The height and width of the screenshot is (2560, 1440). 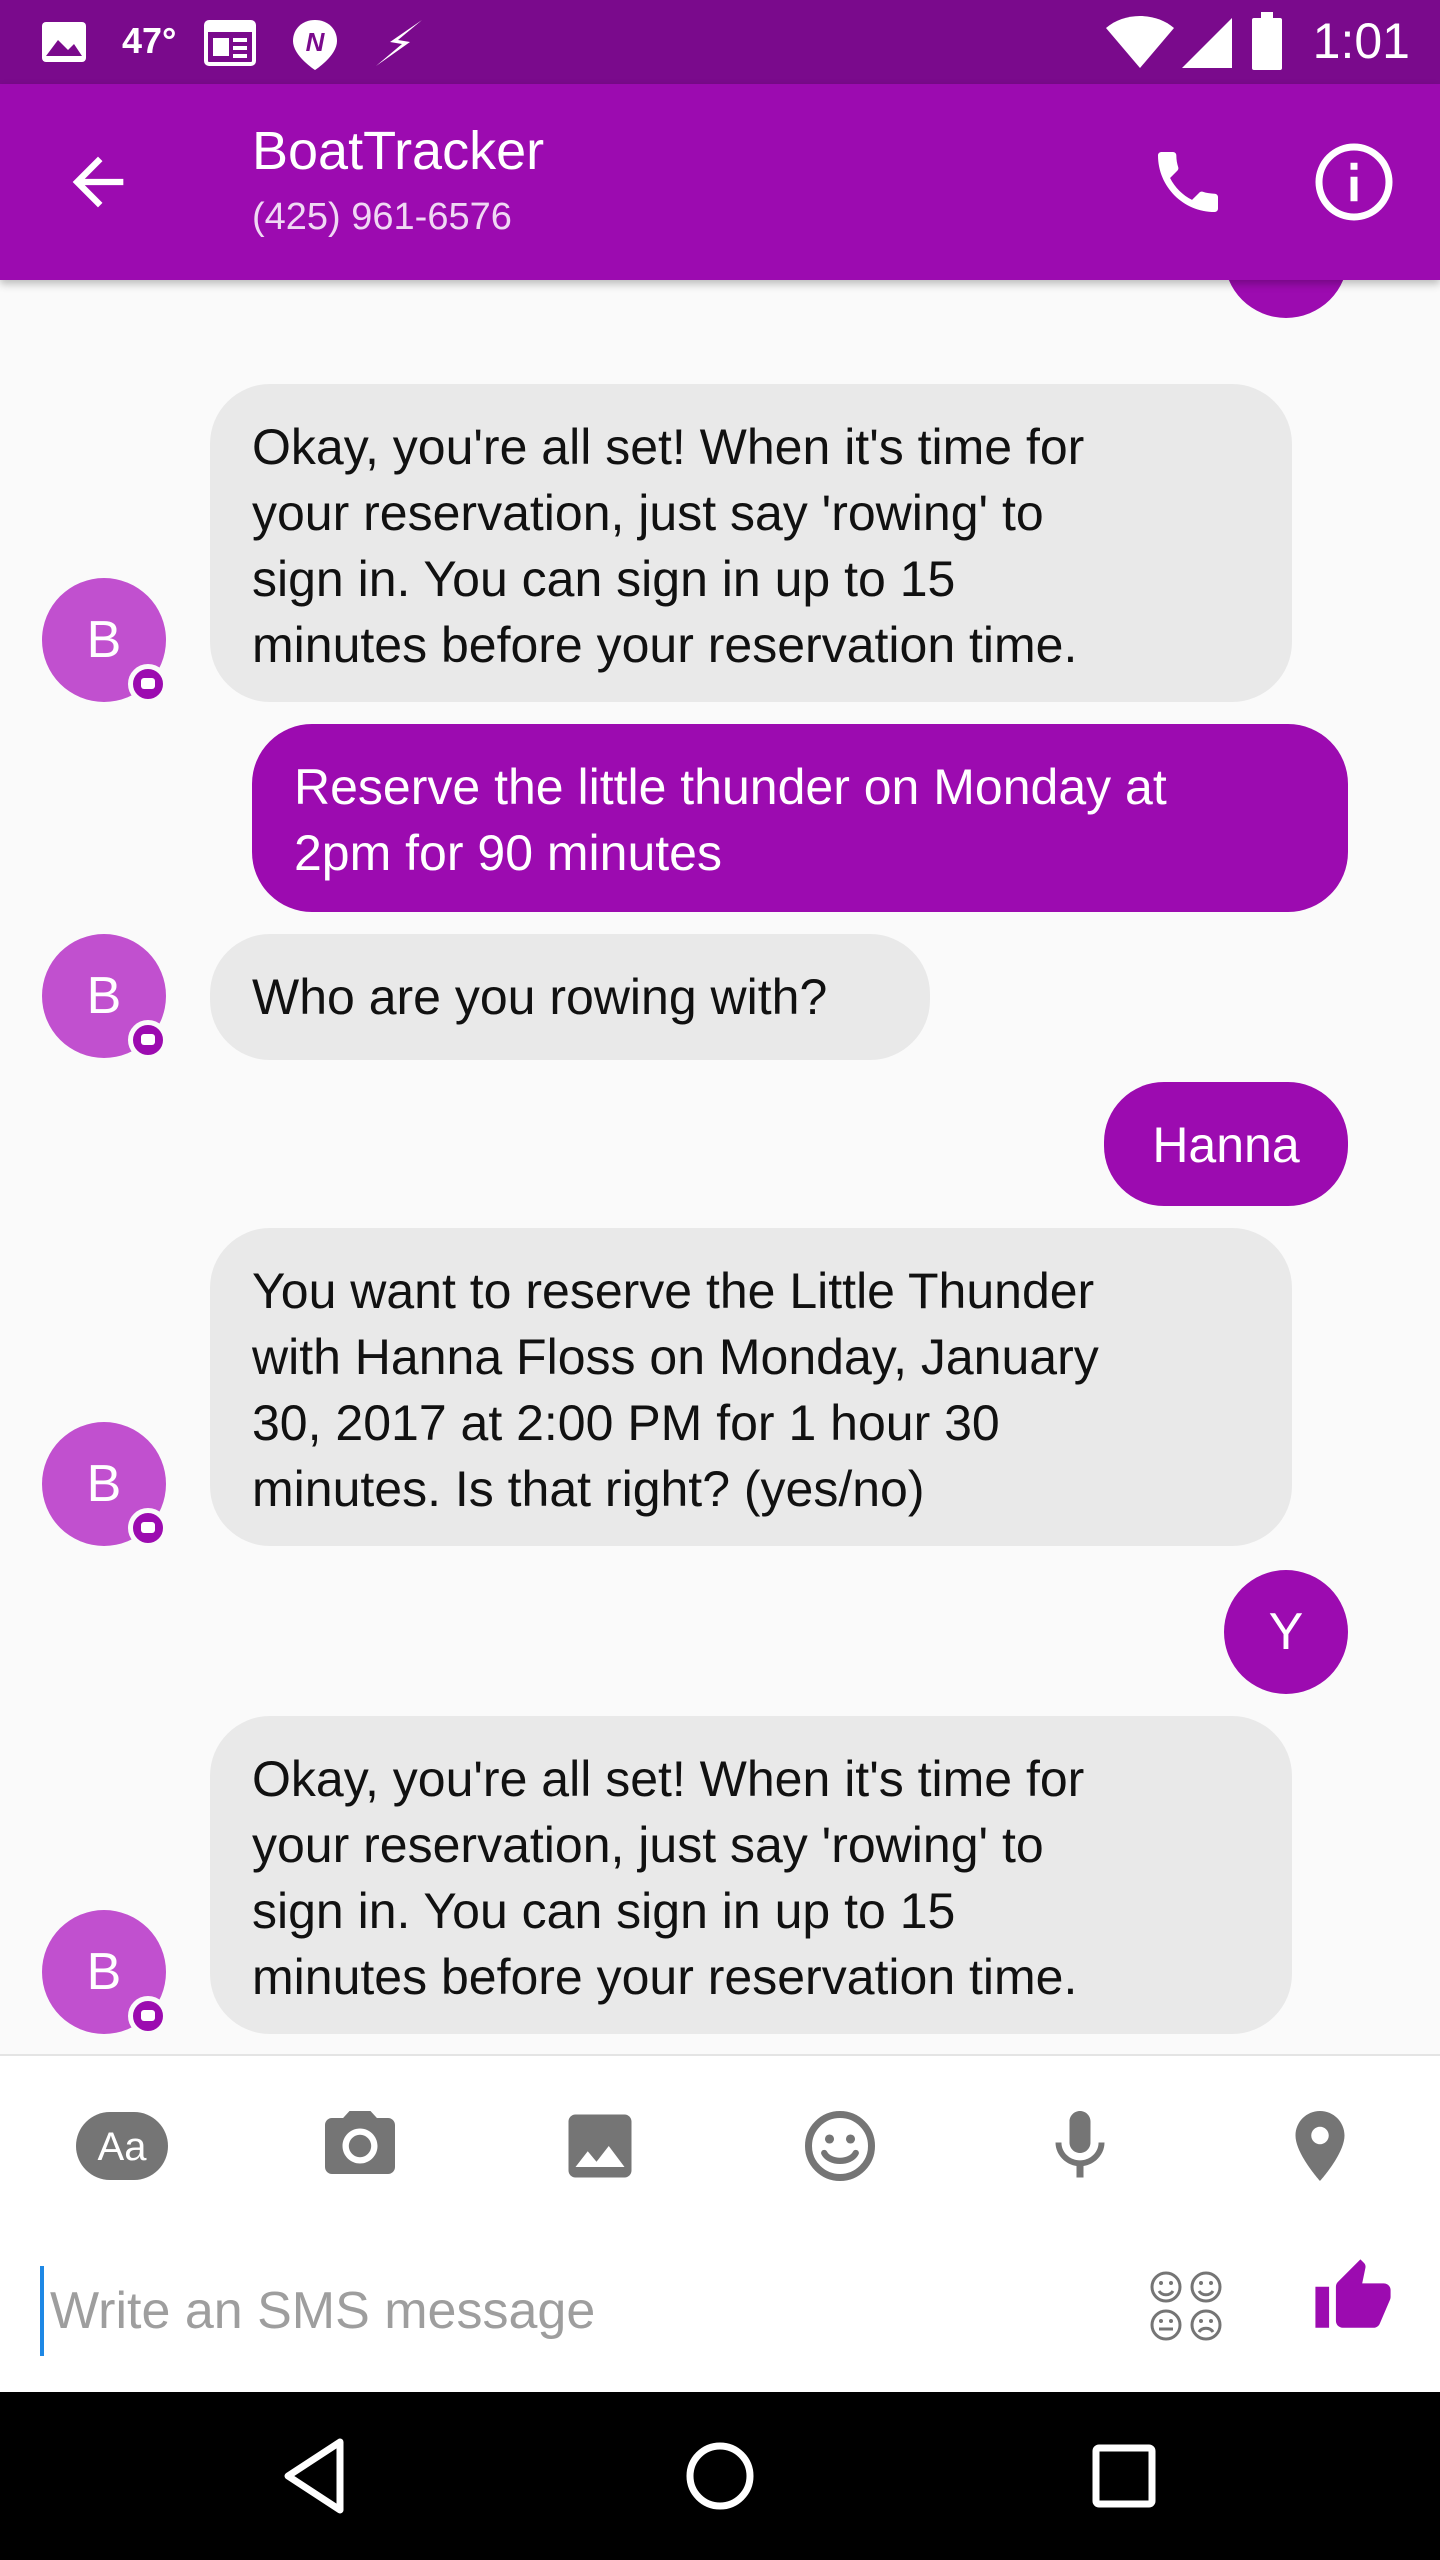 I want to click on message-text-line: minutes. Is that right? (yes/no), so click(x=588, y=1489).